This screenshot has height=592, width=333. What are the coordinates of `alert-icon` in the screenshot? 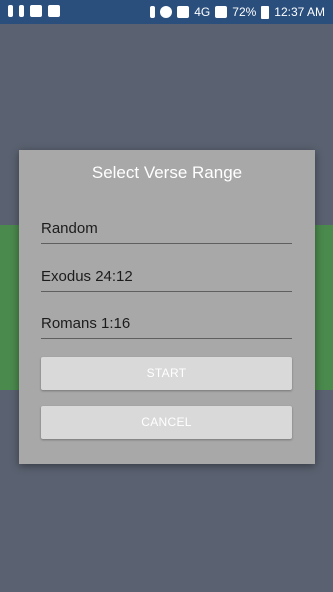 It's located at (21, 11).